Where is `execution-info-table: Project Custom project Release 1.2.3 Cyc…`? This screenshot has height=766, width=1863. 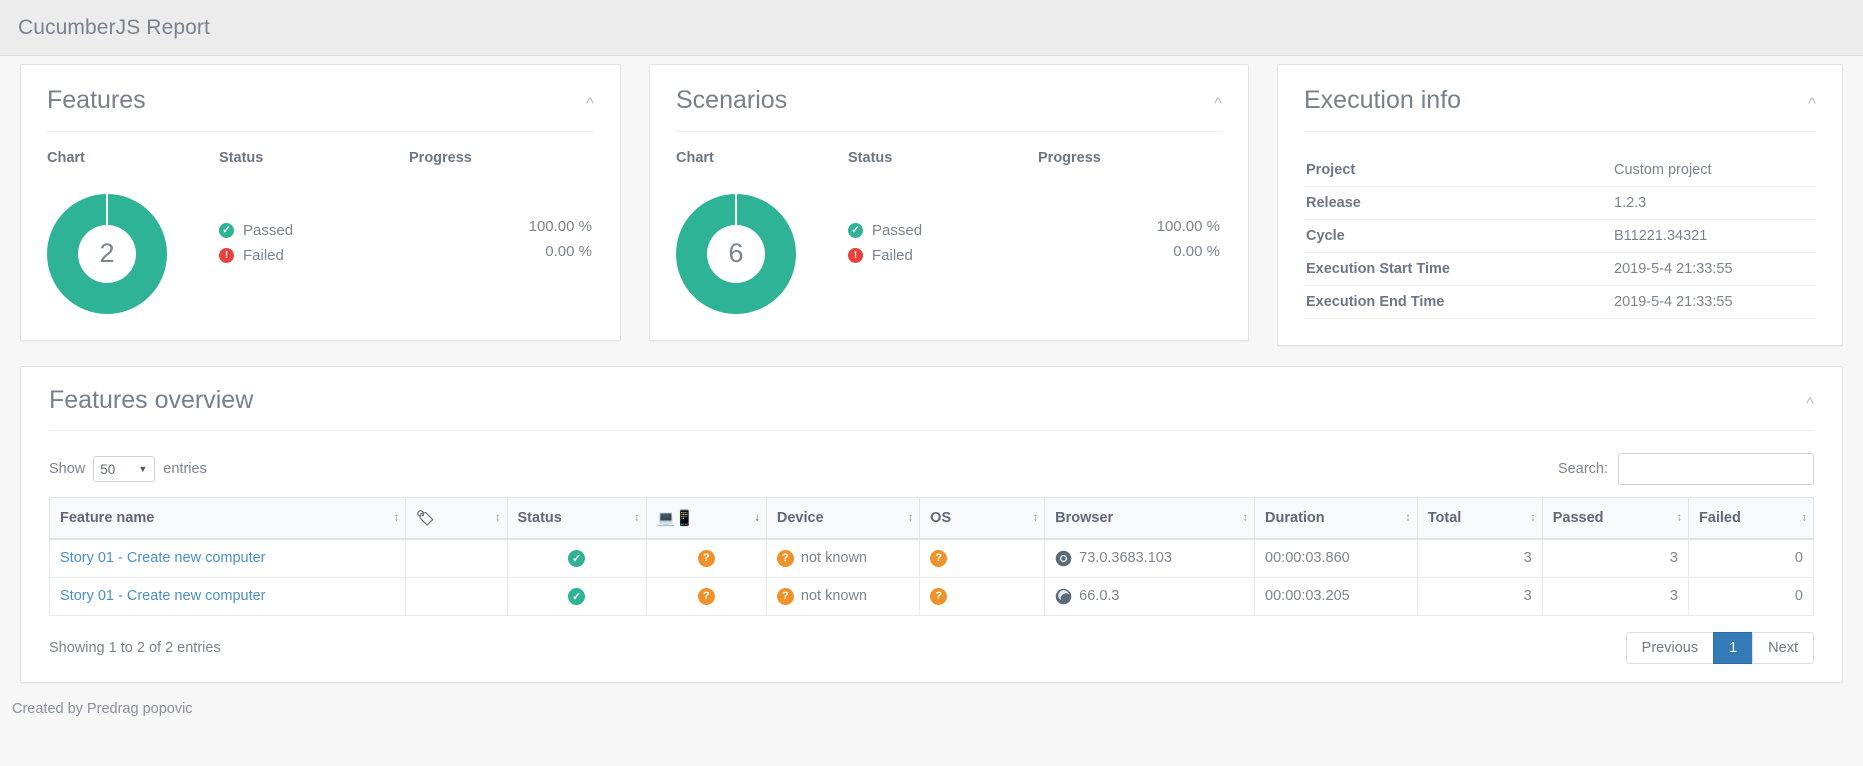 execution-info-table: Project Custom project Release 1.2.3 Cyc… is located at coordinates (1560, 236).